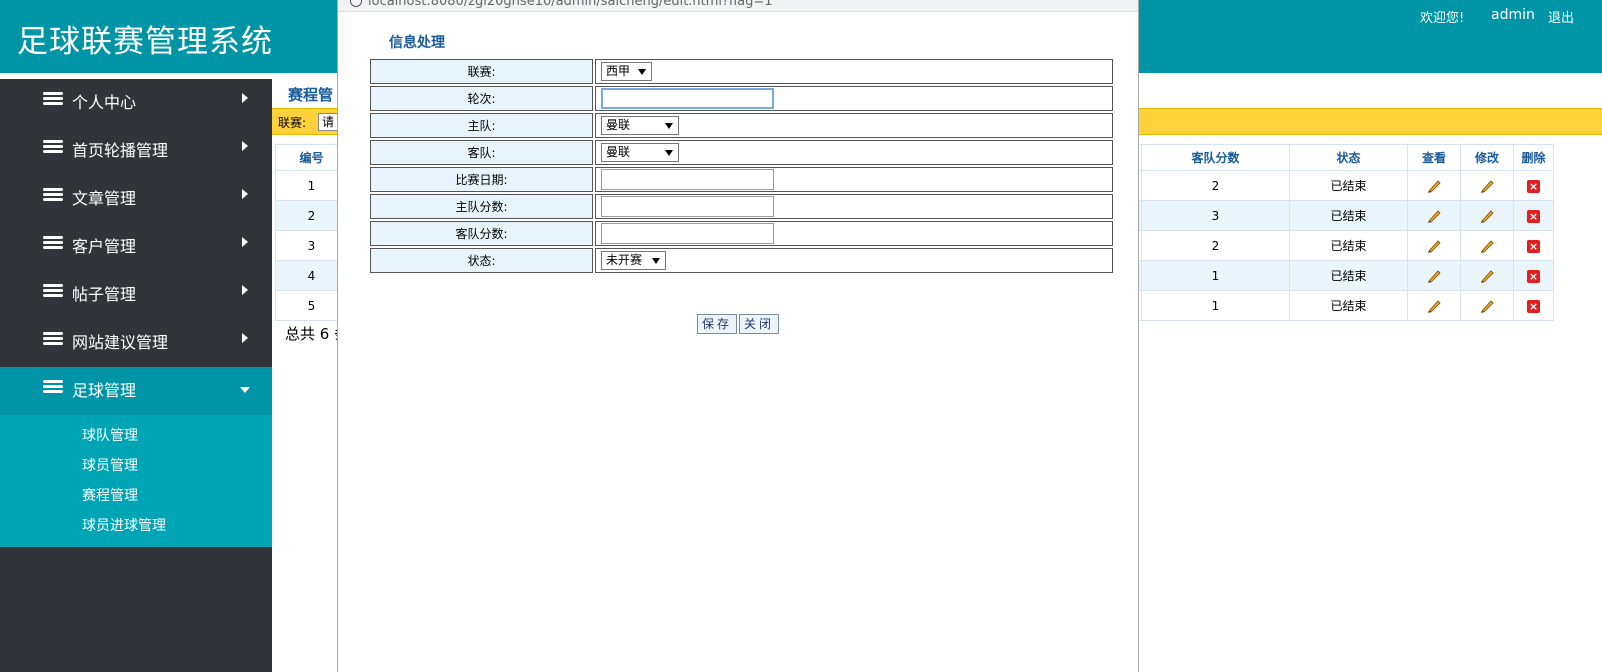 The height and width of the screenshot is (672, 1602). I want to click on form-row-home-score: 主队分数:, so click(741, 206).